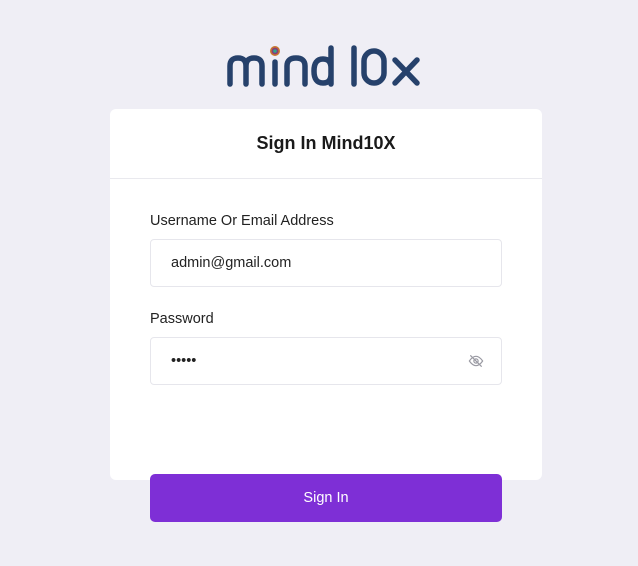 Image resolution: width=638 pixels, height=566 pixels. What do you see at coordinates (321, 361) in the screenshot?
I see `password-input` at bounding box center [321, 361].